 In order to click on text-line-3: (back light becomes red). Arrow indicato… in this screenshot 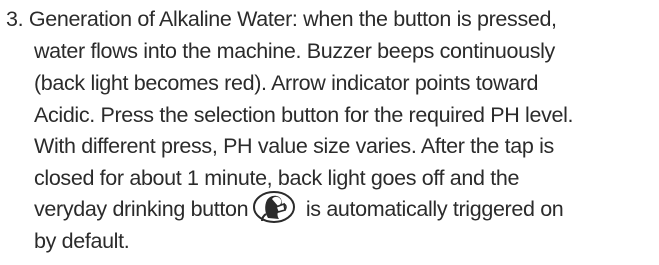, I will do `click(286, 83)`.